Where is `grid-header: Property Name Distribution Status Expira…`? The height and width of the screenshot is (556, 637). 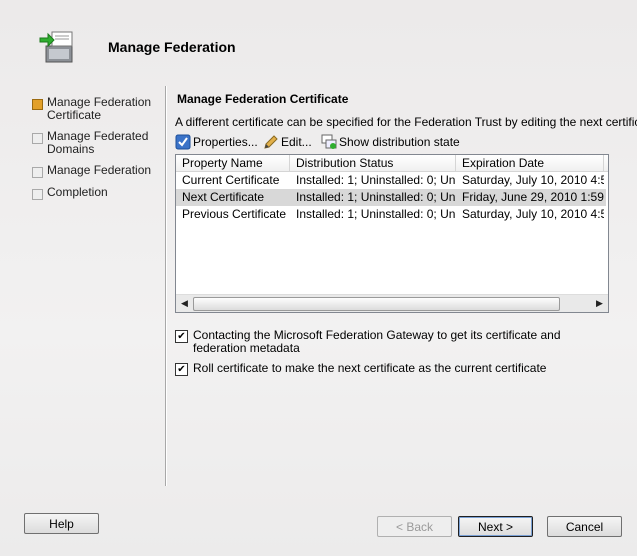 grid-header: Property Name Distribution Status Expira… is located at coordinates (392, 163).